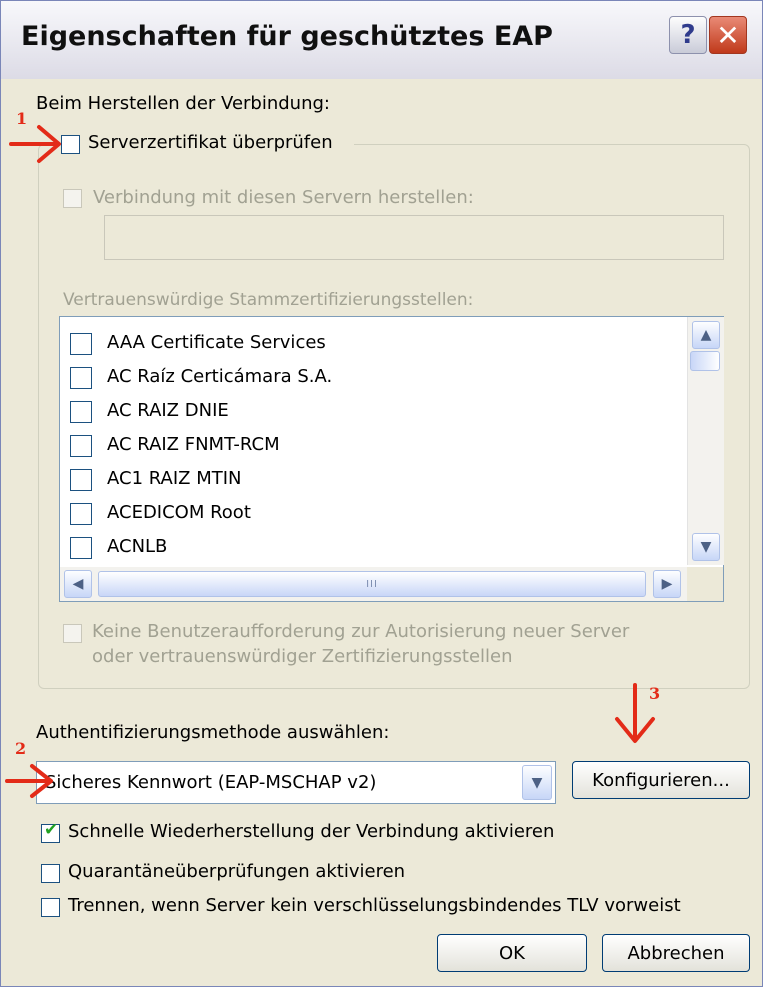  I want to click on verify-cert-text: Serverzertifikat überprüfen, so click(210, 142).